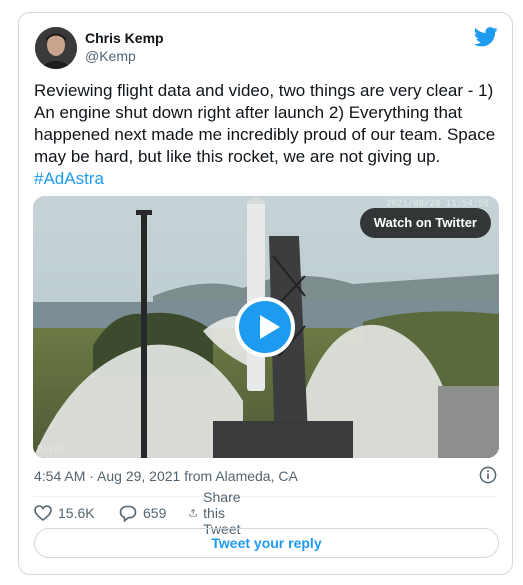 The image size is (523, 585). What do you see at coordinates (43, 513) in the screenshot?
I see `heart-icon` at bounding box center [43, 513].